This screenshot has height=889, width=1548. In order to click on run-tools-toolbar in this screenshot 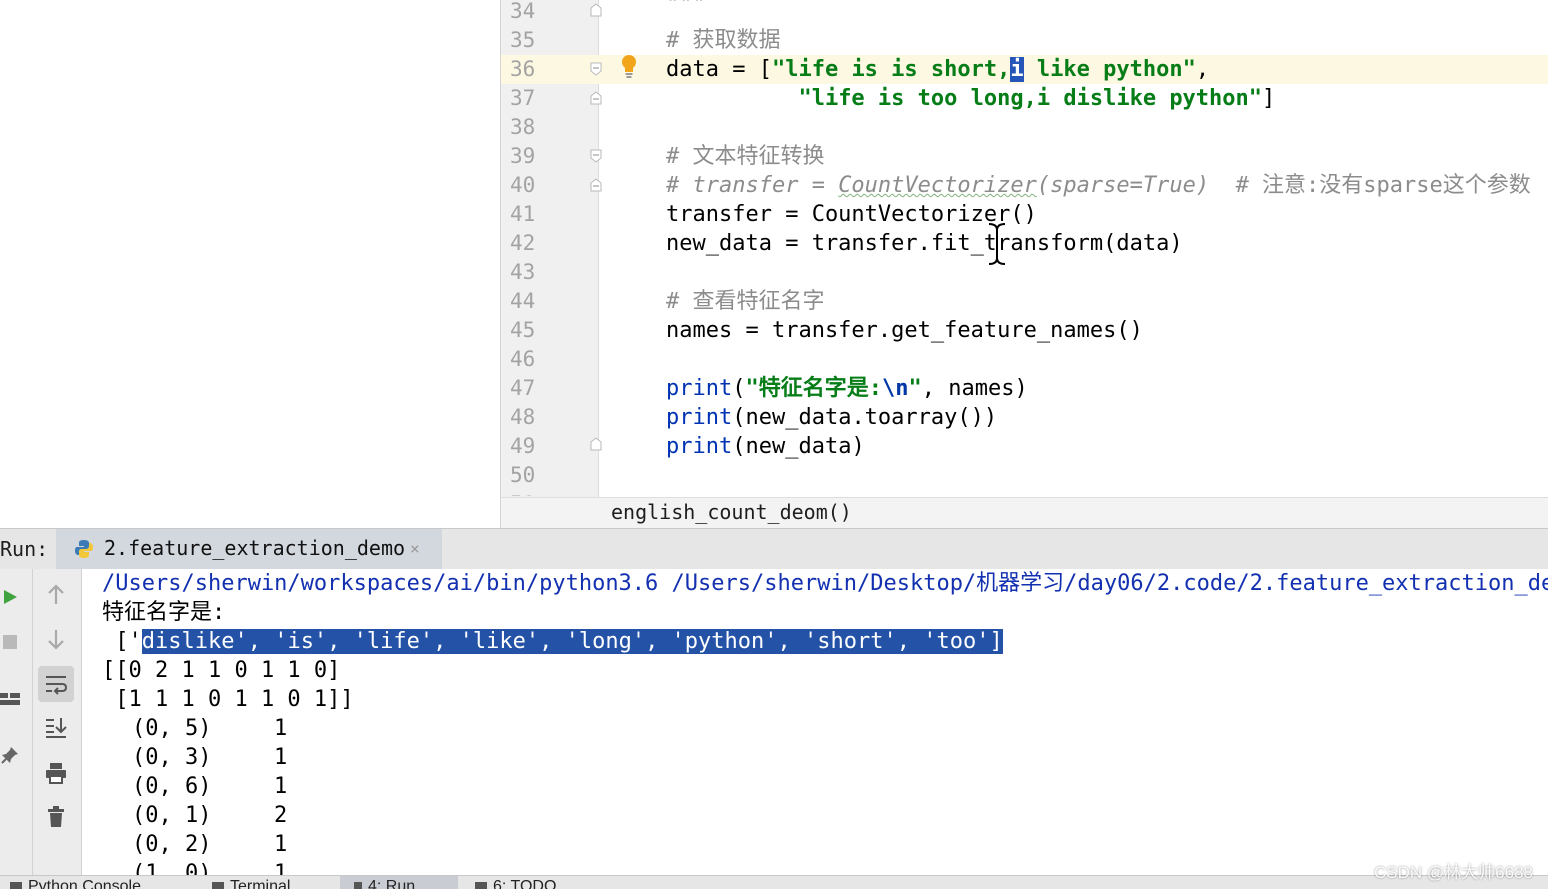, I will do `click(57, 722)`.